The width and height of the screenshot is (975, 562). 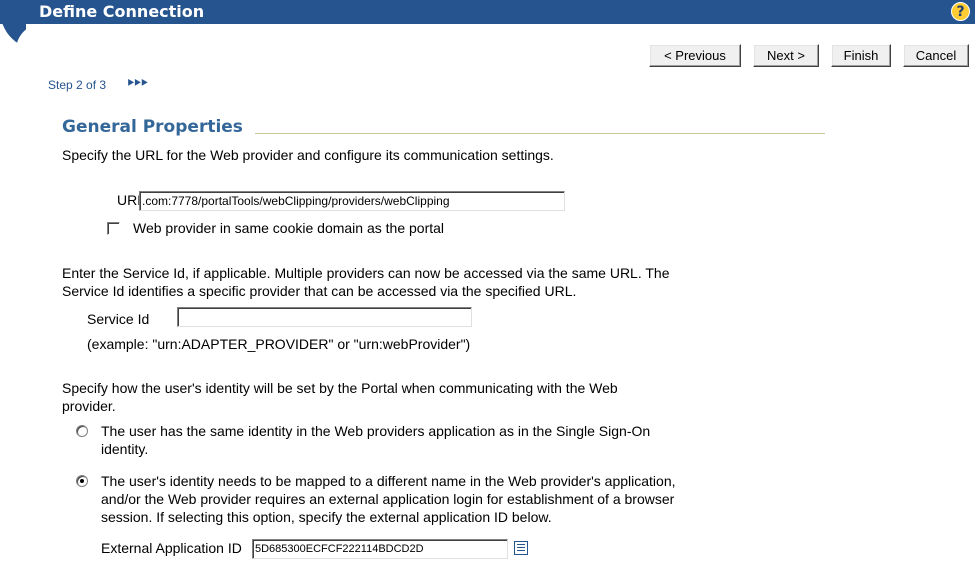 What do you see at coordinates (122, 11) in the screenshot?
I see `page-title: Define Connection` at bounding box center [122, 11].